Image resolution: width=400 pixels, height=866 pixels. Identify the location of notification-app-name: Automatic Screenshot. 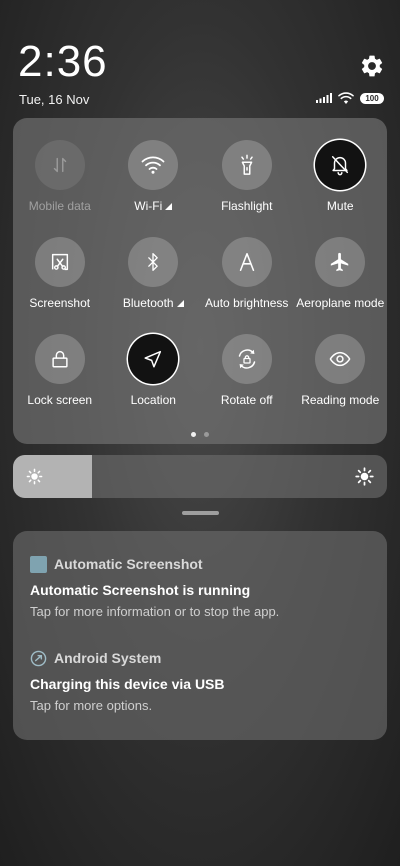
(128, 564).